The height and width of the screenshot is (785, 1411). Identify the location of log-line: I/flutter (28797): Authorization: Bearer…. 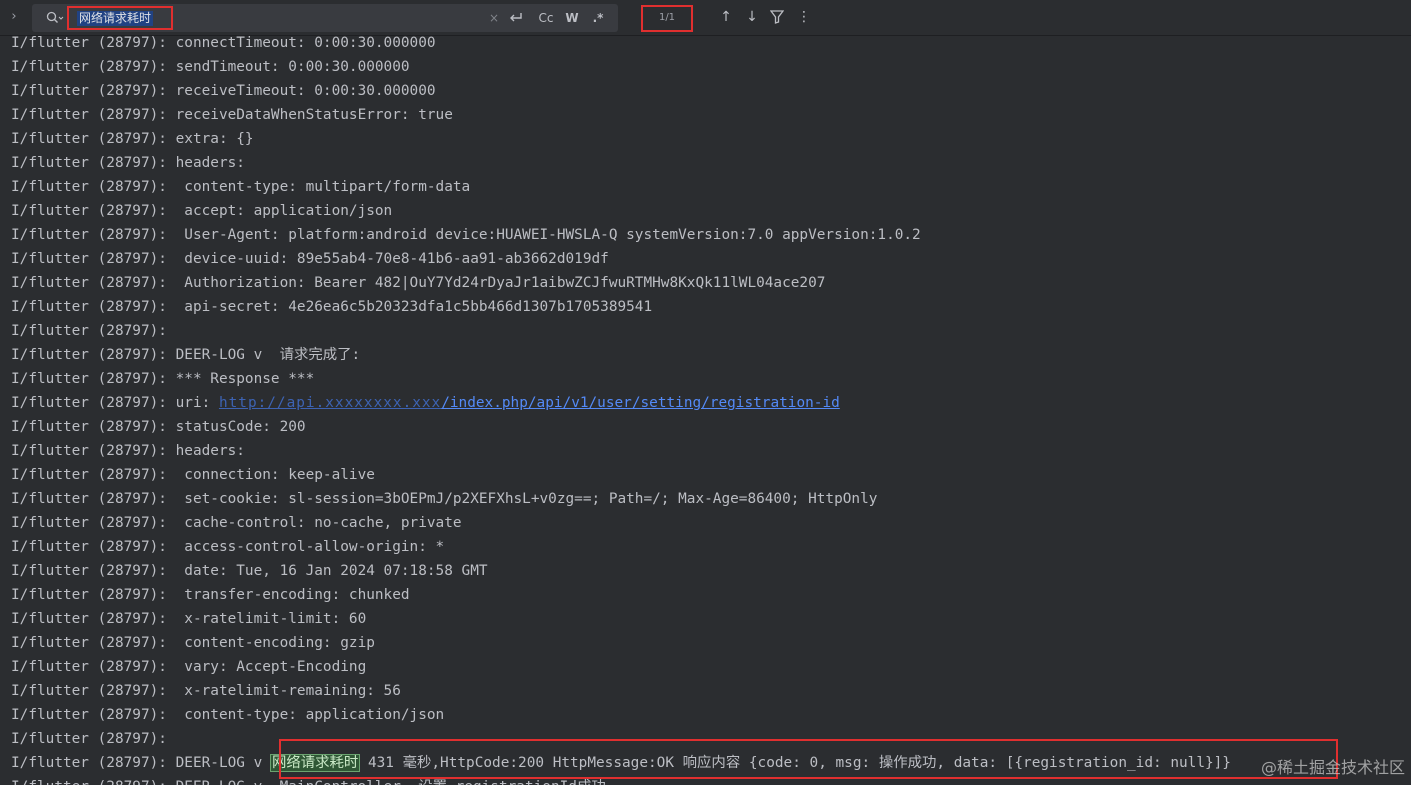
(418, 283).